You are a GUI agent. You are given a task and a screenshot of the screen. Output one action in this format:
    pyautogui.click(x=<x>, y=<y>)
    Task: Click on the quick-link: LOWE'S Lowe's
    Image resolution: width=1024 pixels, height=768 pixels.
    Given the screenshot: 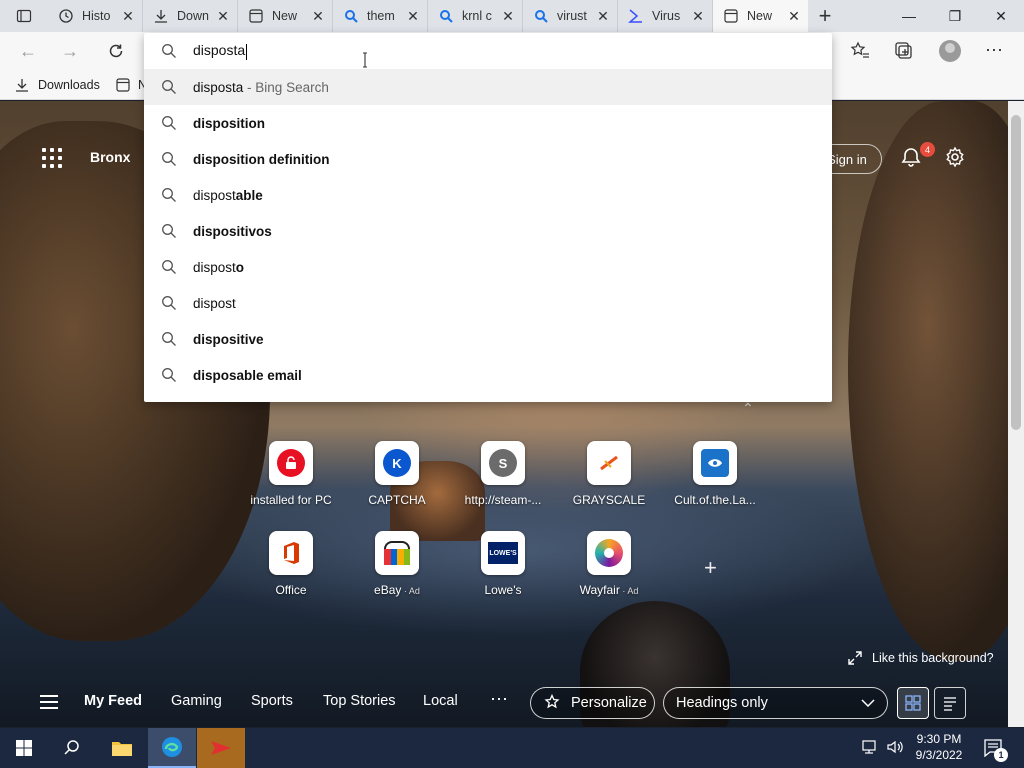 What is the action you would take?
    pyautogui.click(x=503, y=564)
    